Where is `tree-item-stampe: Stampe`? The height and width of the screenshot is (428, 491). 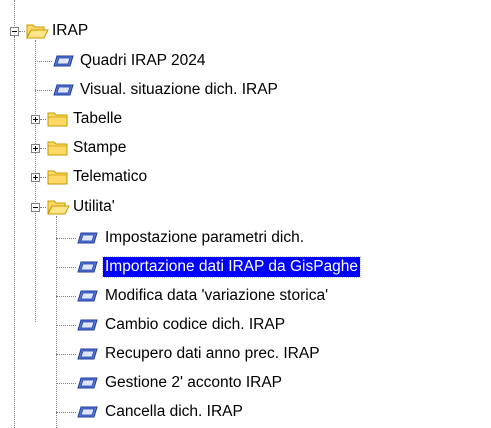
tree-item-stampe: Stampe is located at coordinates (99, 148).